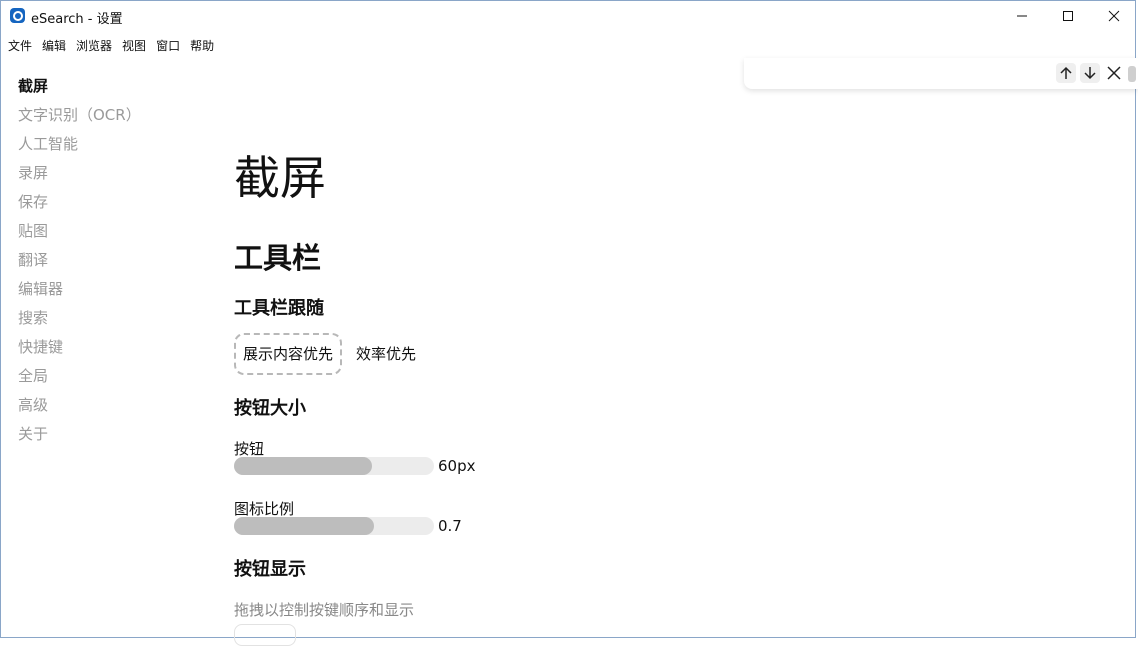 The height and width of the screenshot is (646, 1138). Describe the element at coordinates (108, 146) in the screenshot. I see `sidebar-item-ai: 人工智能` at that location.